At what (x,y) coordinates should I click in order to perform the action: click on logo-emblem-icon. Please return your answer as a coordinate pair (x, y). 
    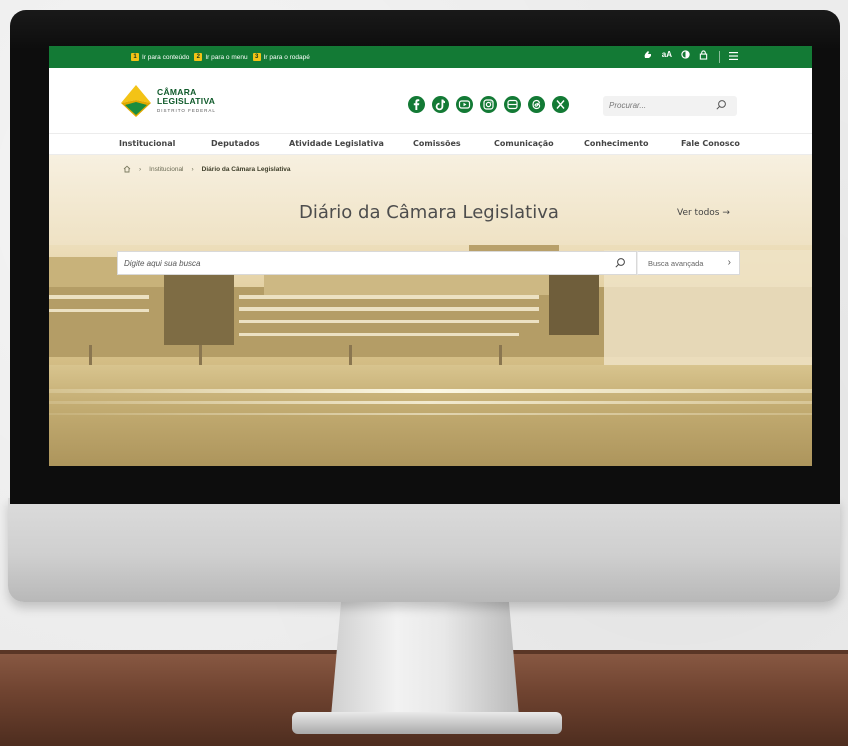
    Looking at the image, I should click on (136, 101).